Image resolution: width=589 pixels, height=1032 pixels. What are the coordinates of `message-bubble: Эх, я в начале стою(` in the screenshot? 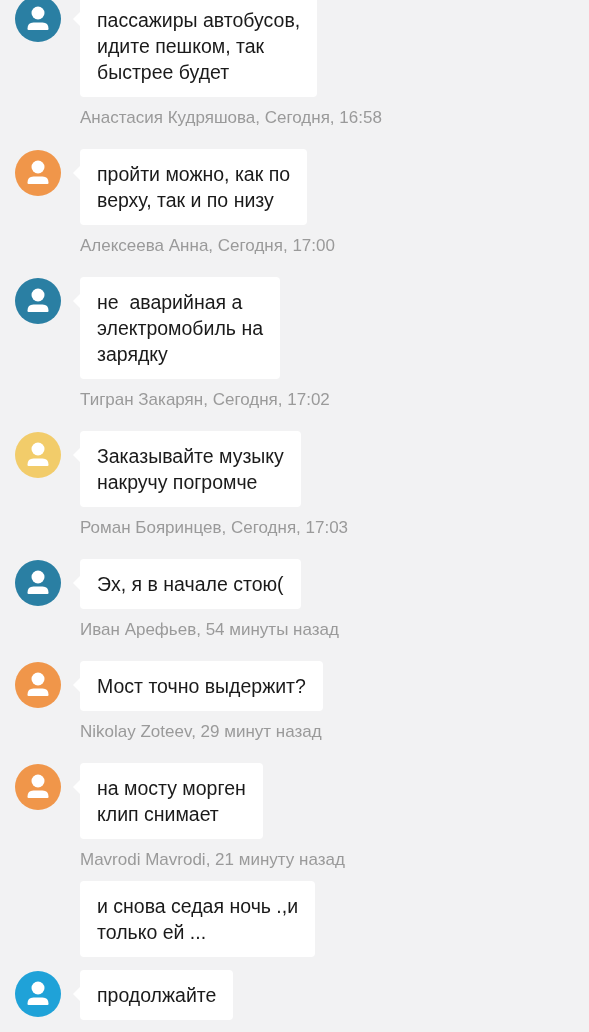 It's located at (190, 584).